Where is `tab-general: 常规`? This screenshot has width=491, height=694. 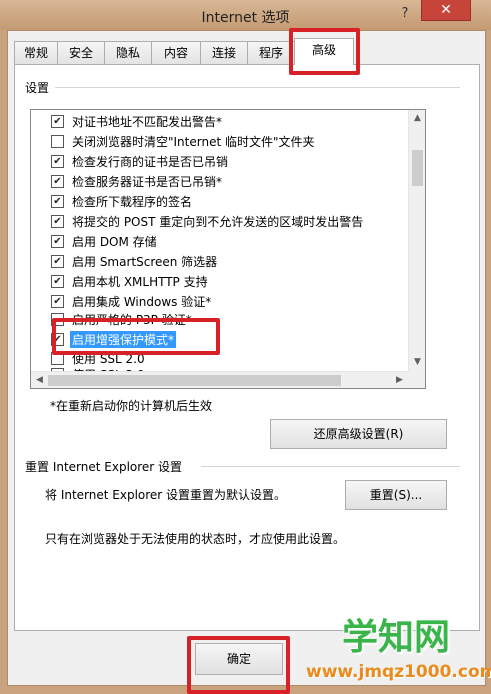 tab-general: 常规 is located at coordinates (36, 52).